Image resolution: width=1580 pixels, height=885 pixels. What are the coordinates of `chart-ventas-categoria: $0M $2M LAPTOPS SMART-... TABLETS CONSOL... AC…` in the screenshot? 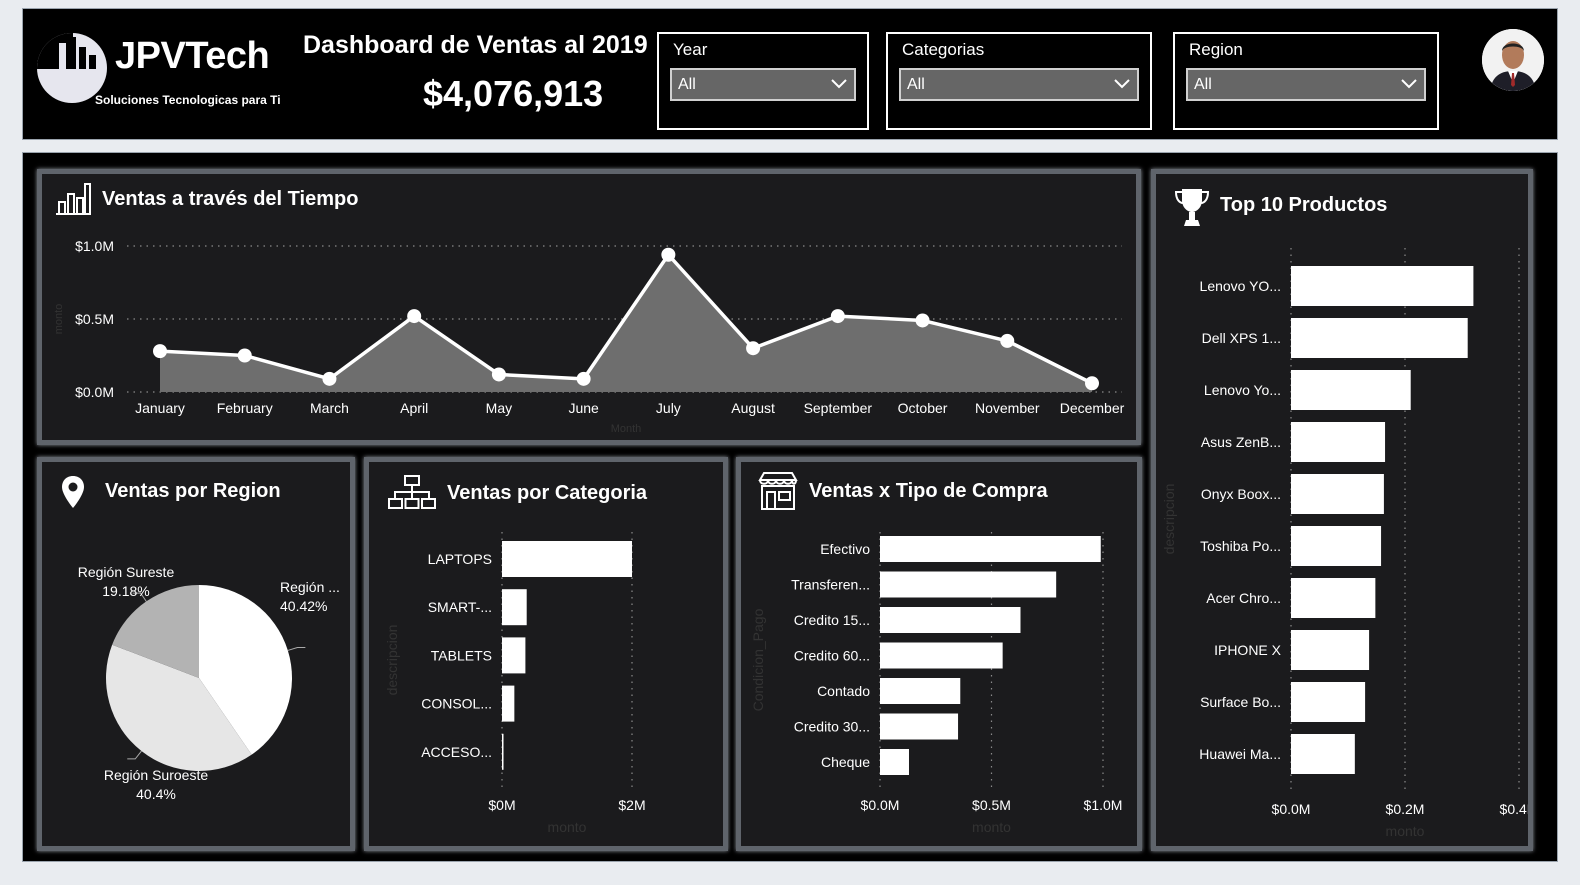 It's located at (515, 683).